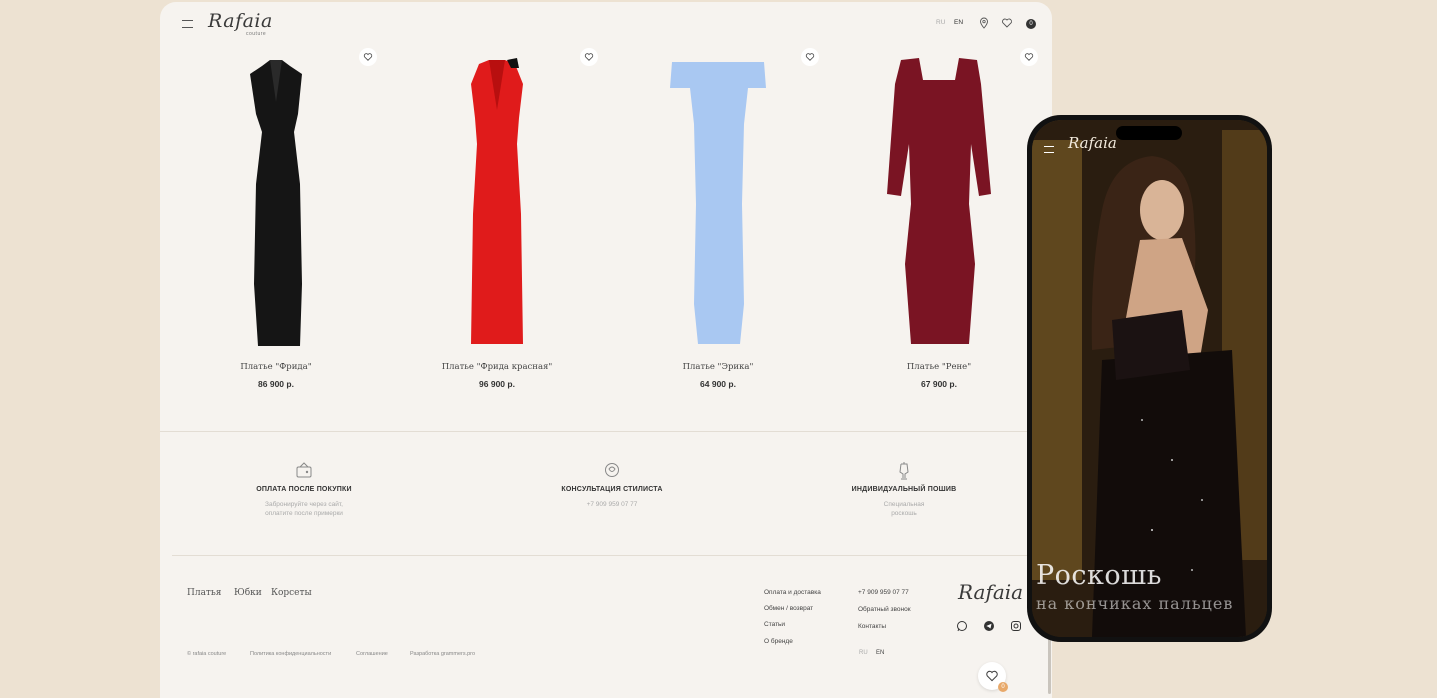 This screenshot has height=698, width=1437. What do you see at coordinates (372, 654) in the screenshot?
I see `agreement-link: Соглашение` at bounding box center [372, 654].